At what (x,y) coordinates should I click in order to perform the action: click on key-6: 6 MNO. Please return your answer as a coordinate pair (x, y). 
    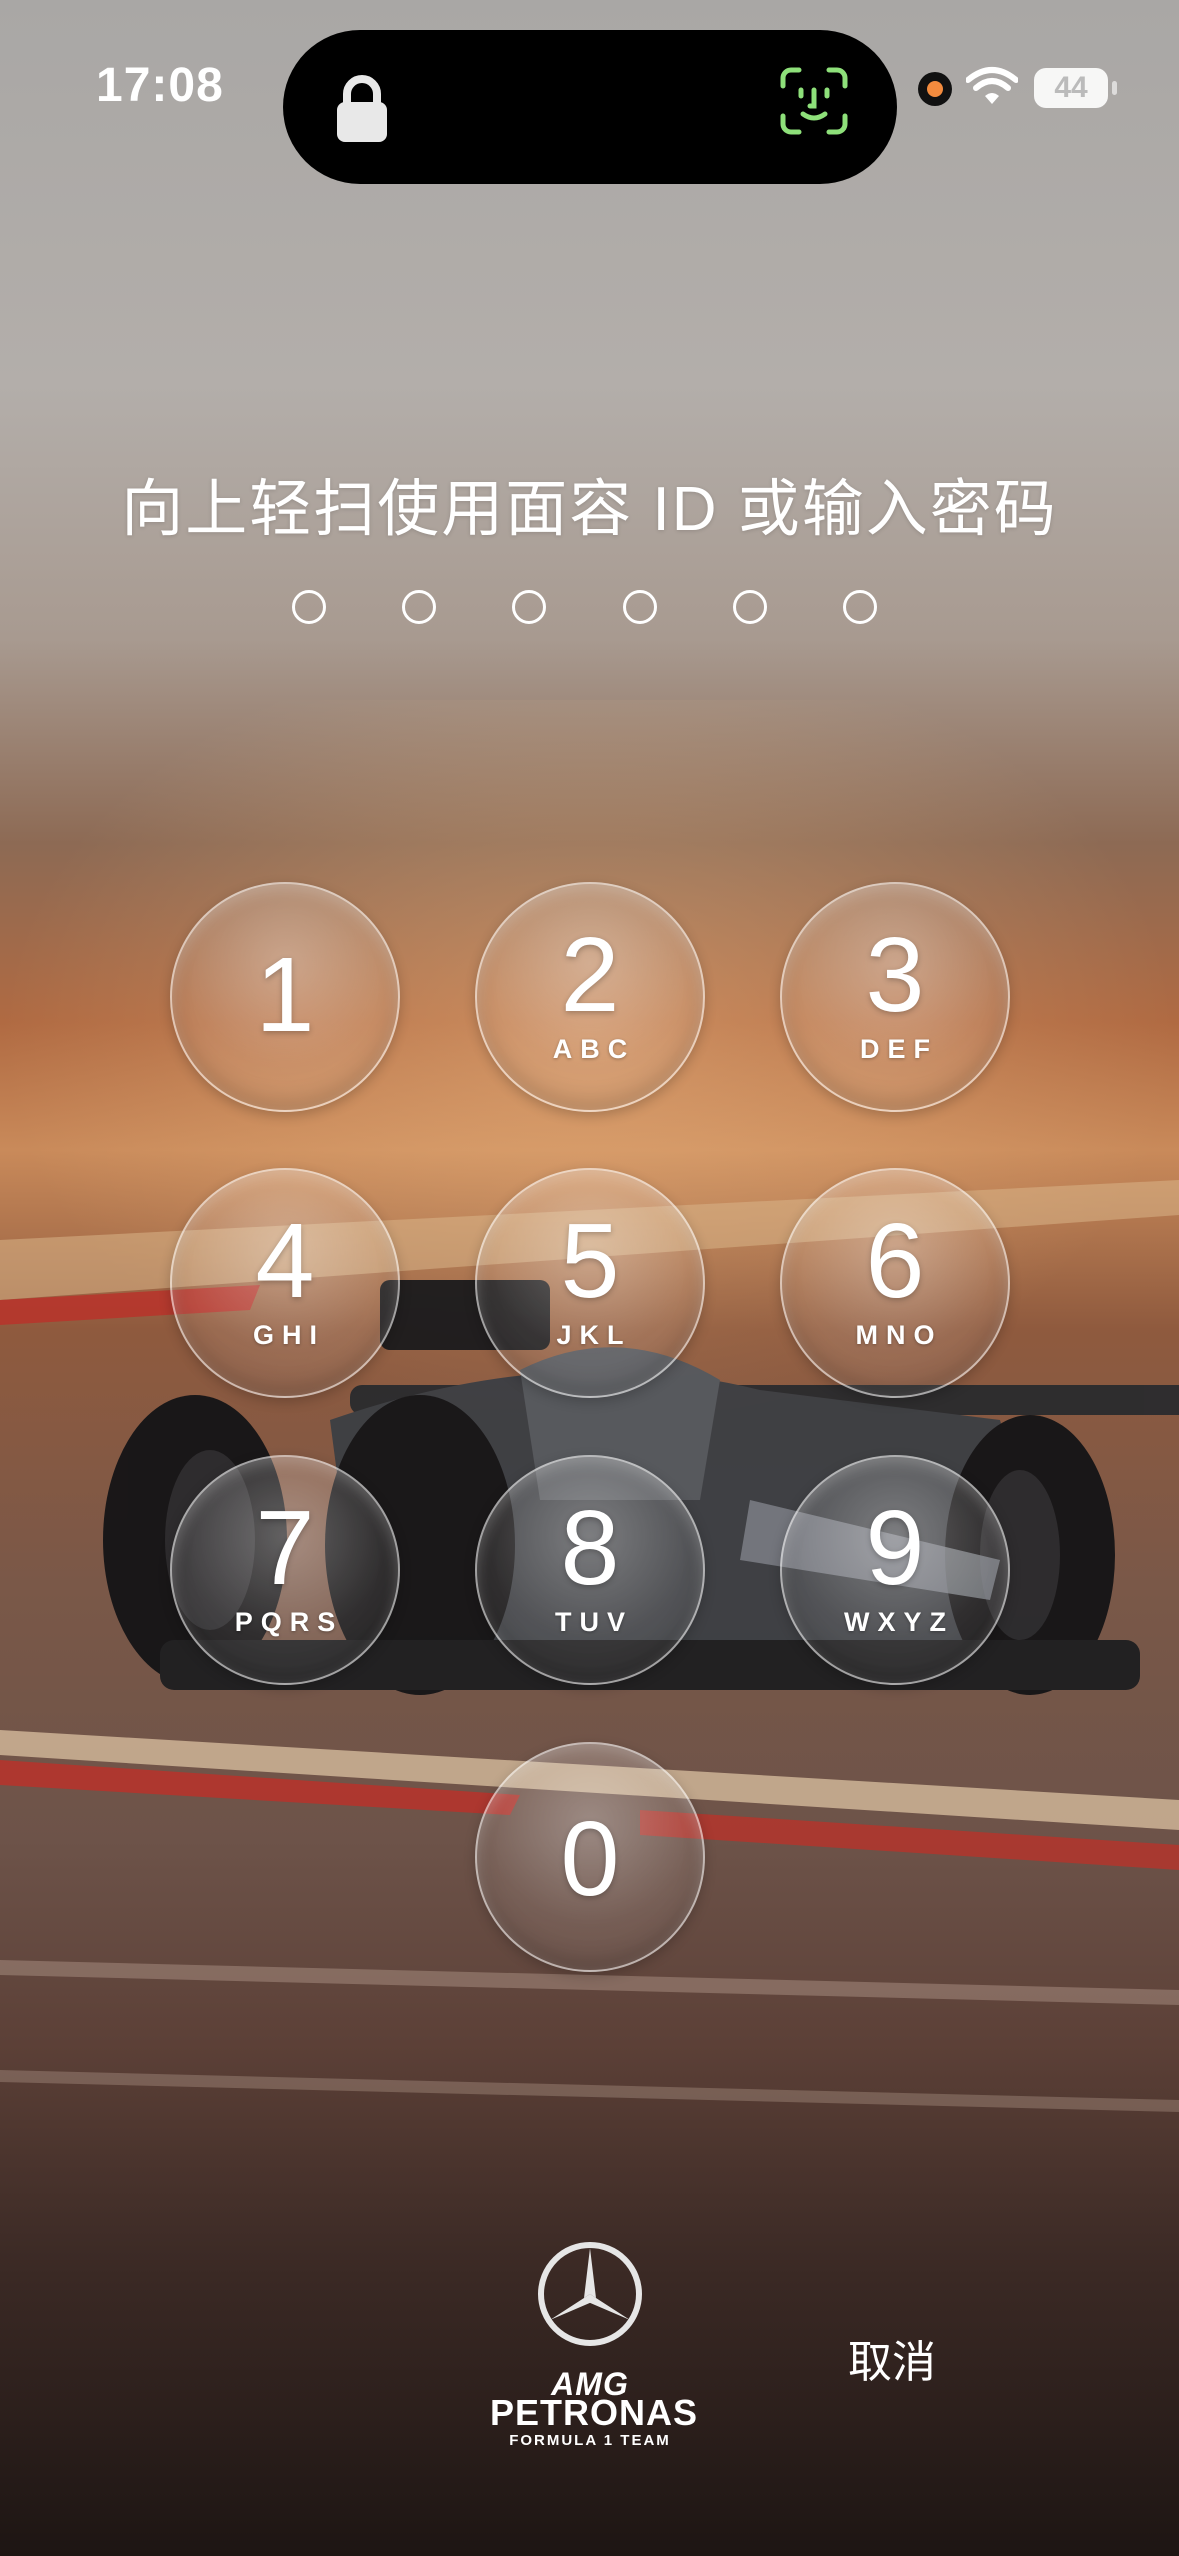
    Looking at the image, I should click on (895, 1283).